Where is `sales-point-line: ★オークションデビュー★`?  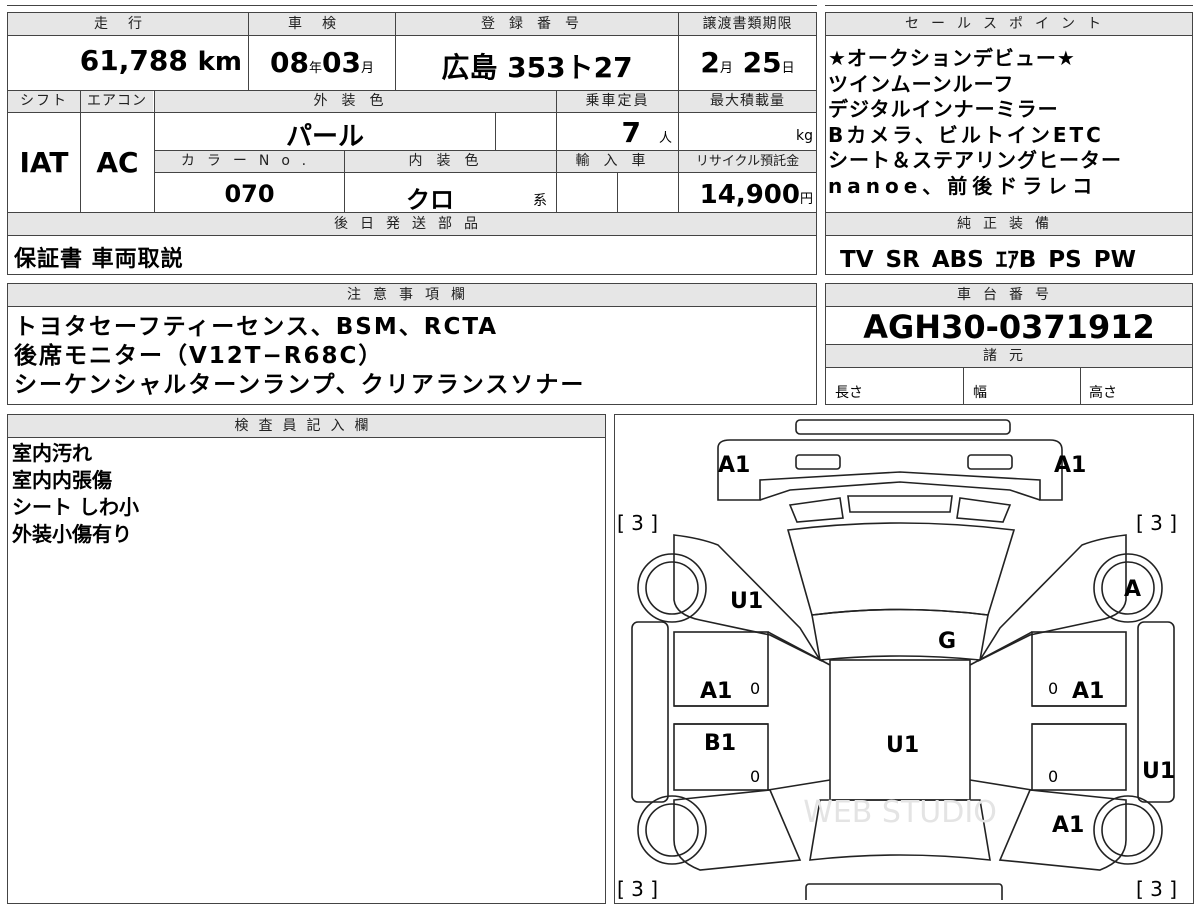 sales-point-line: ★オークションデビュー★ is located at coordinates (952, 58).